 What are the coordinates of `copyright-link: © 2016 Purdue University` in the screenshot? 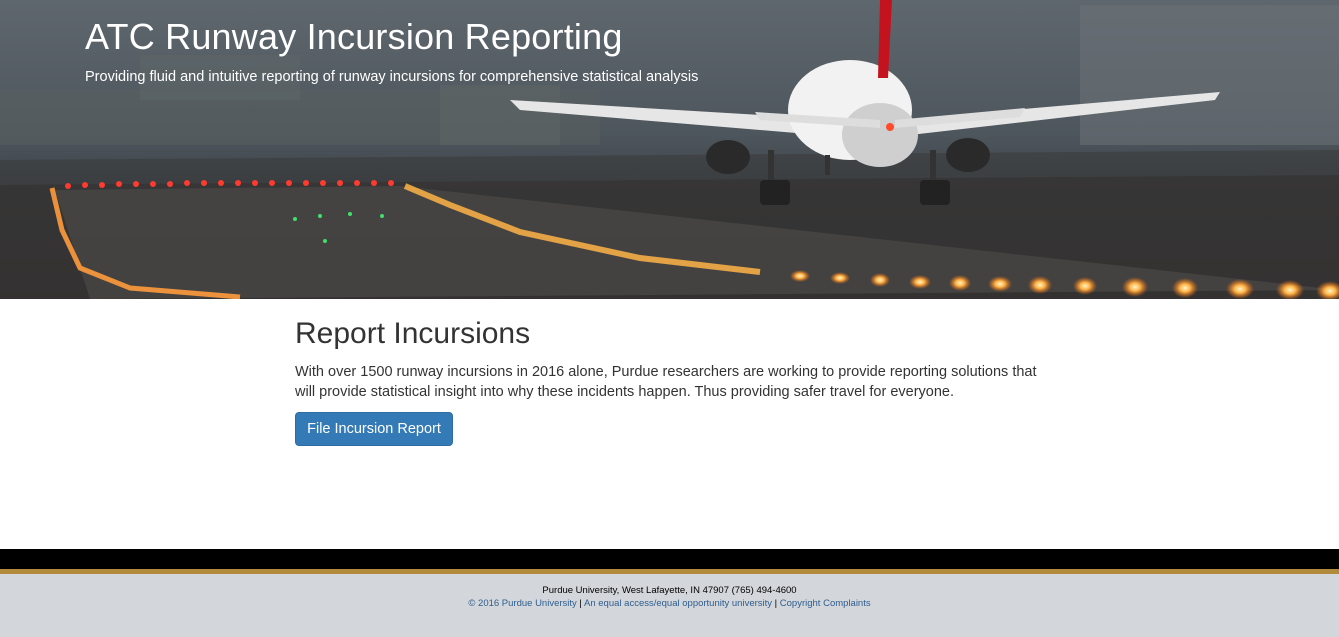 It's located at (522, 603).